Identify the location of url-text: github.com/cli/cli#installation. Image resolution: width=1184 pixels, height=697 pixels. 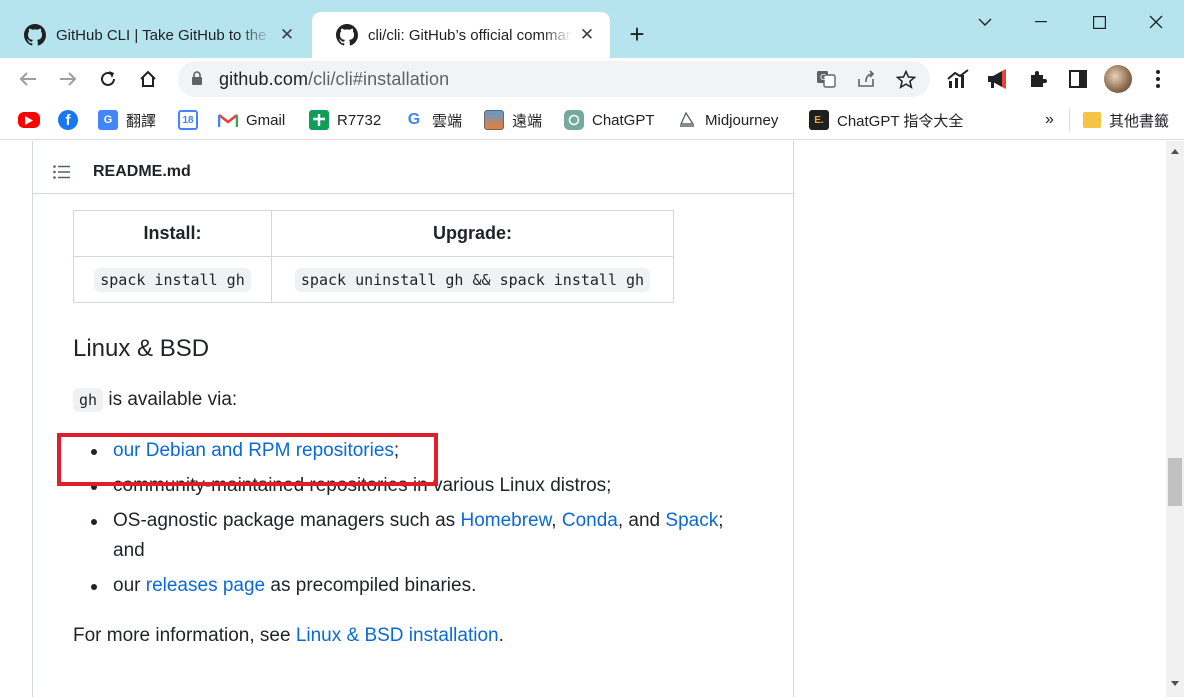
(334, 79).